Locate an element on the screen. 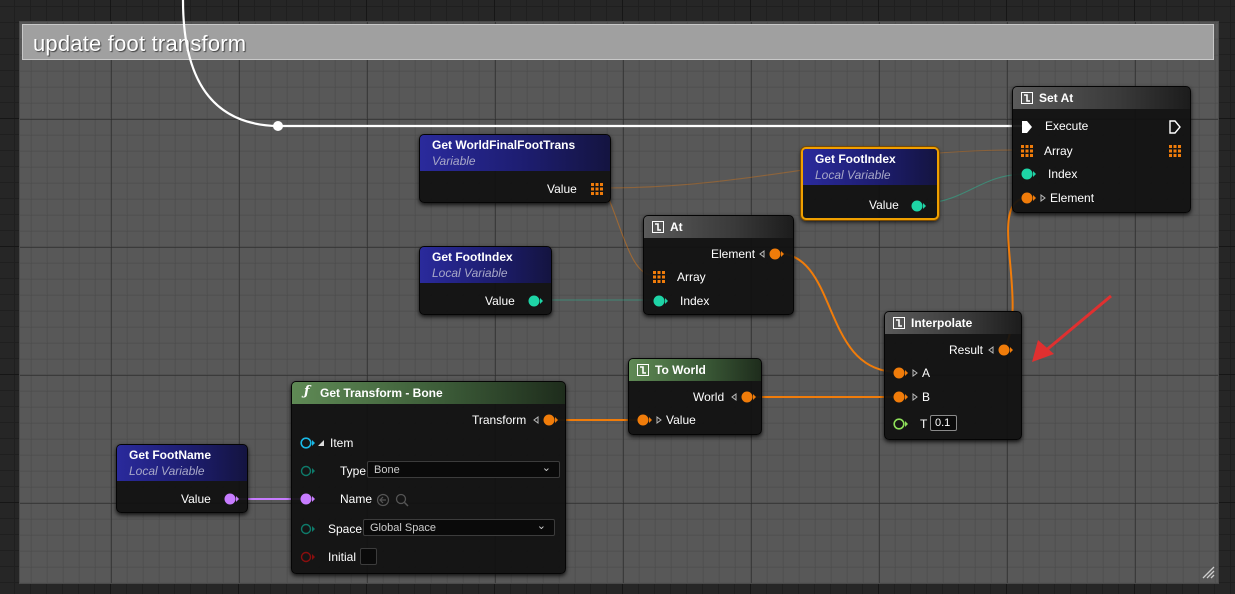 Image resolution: width=1235 pixels, height=594 pixels. a-label: A is located at coordinates (926, 373).